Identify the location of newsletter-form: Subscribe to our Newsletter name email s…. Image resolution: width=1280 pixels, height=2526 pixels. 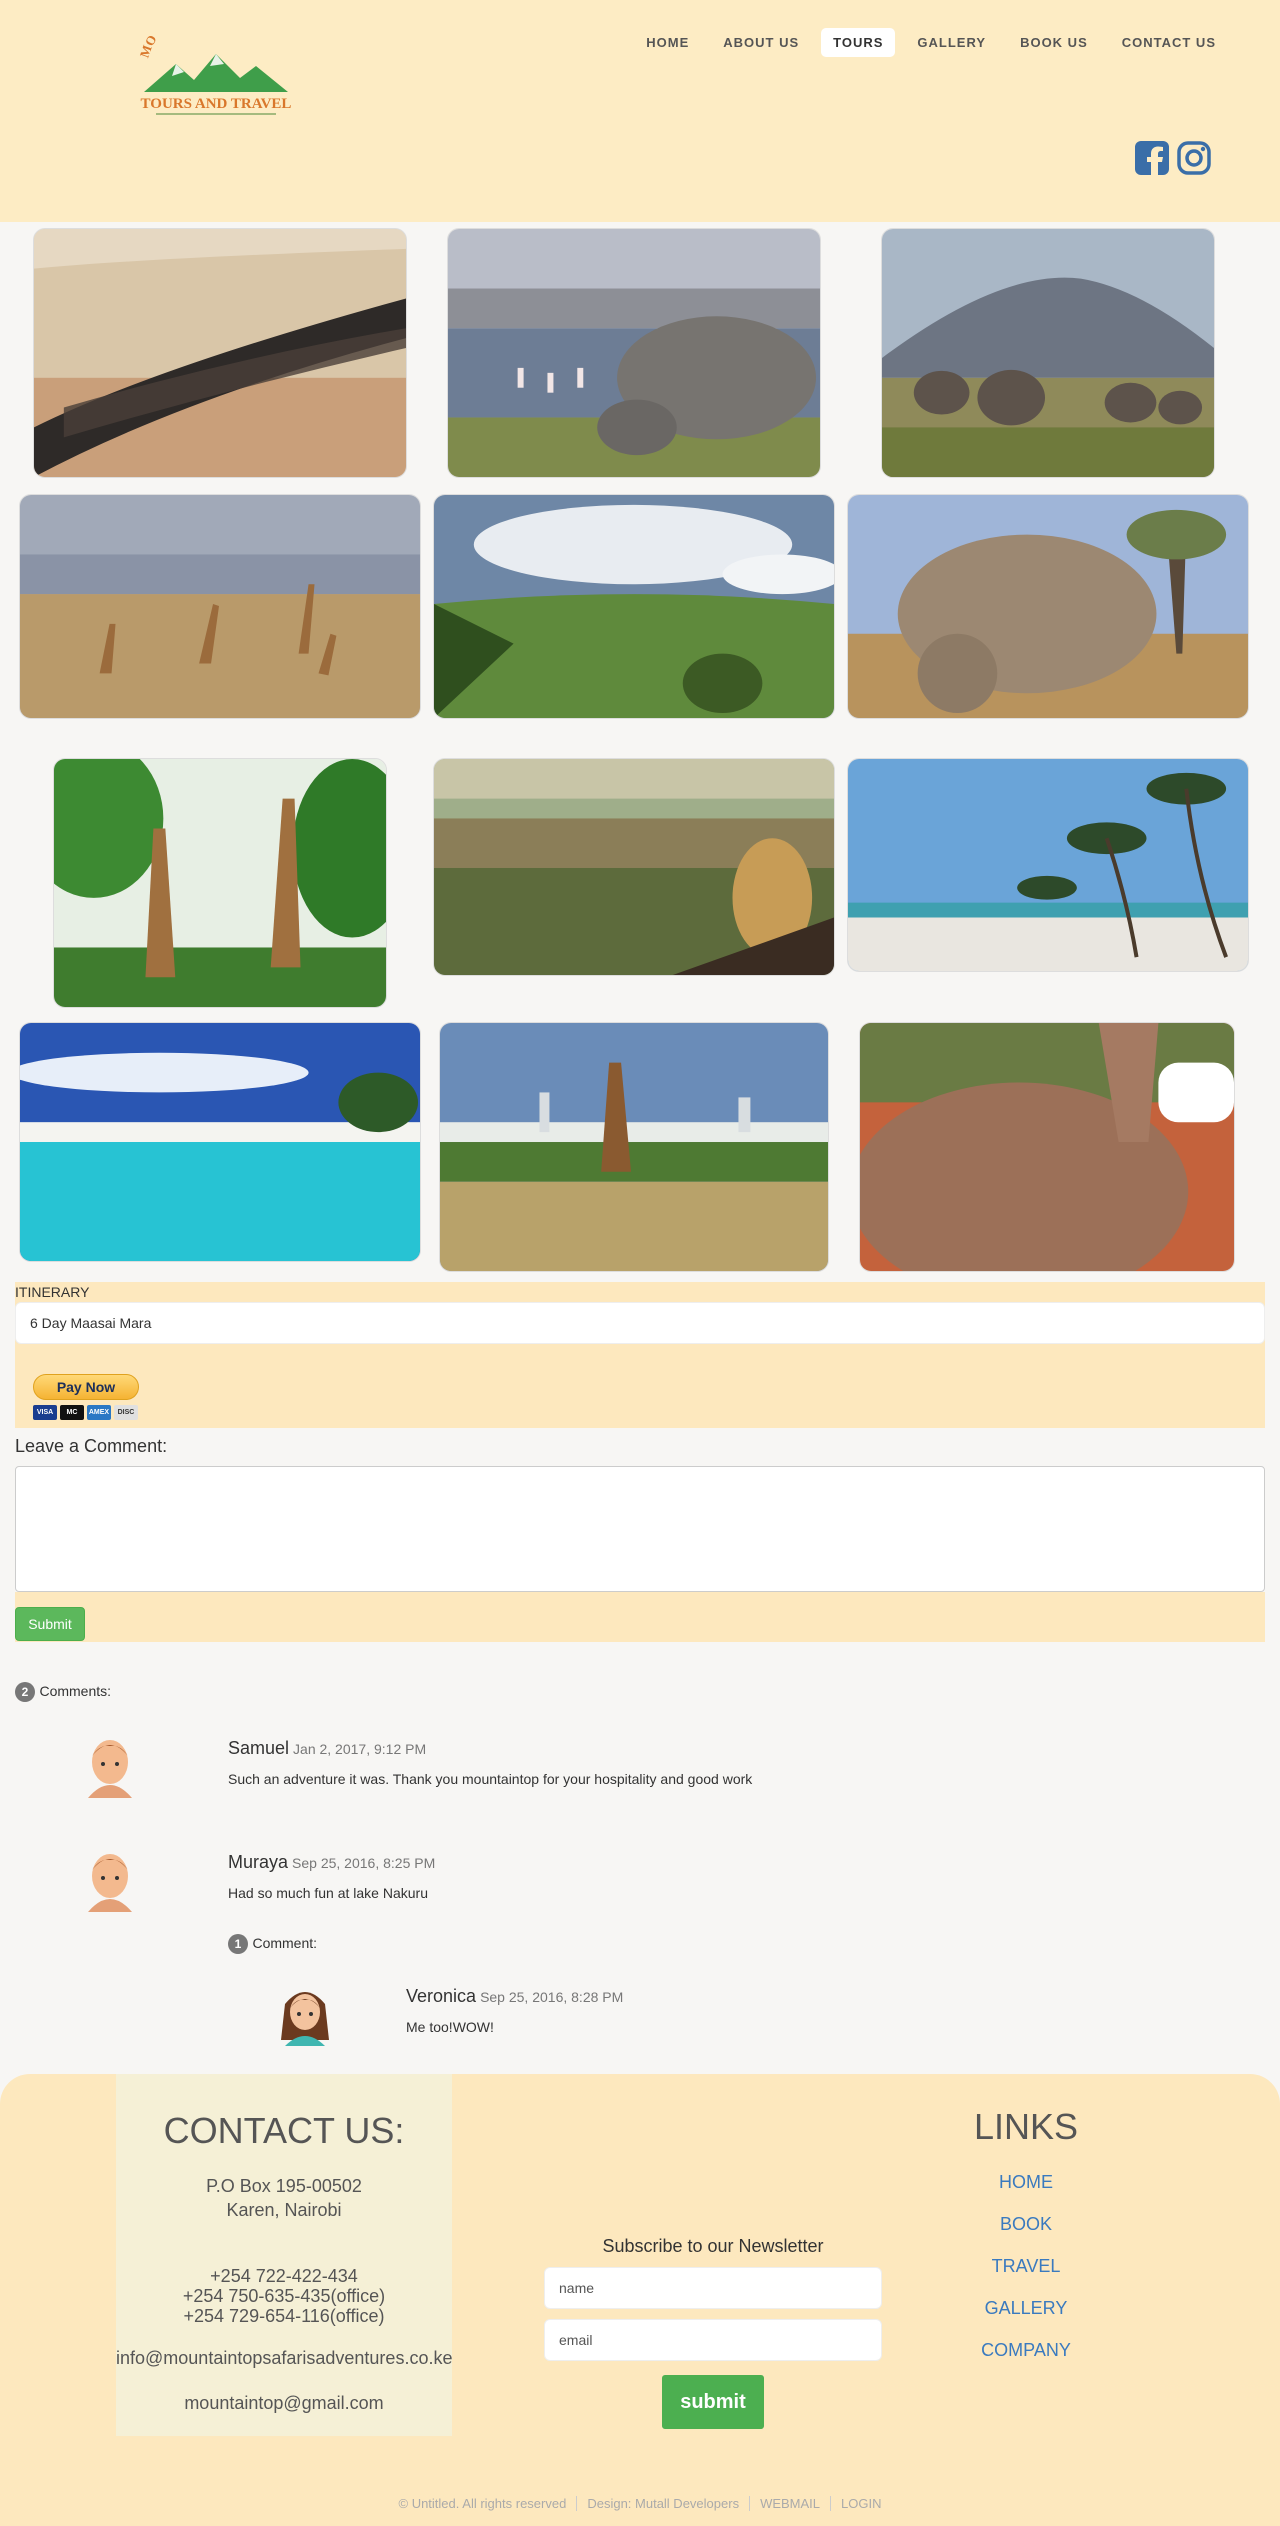
(713, 2332).